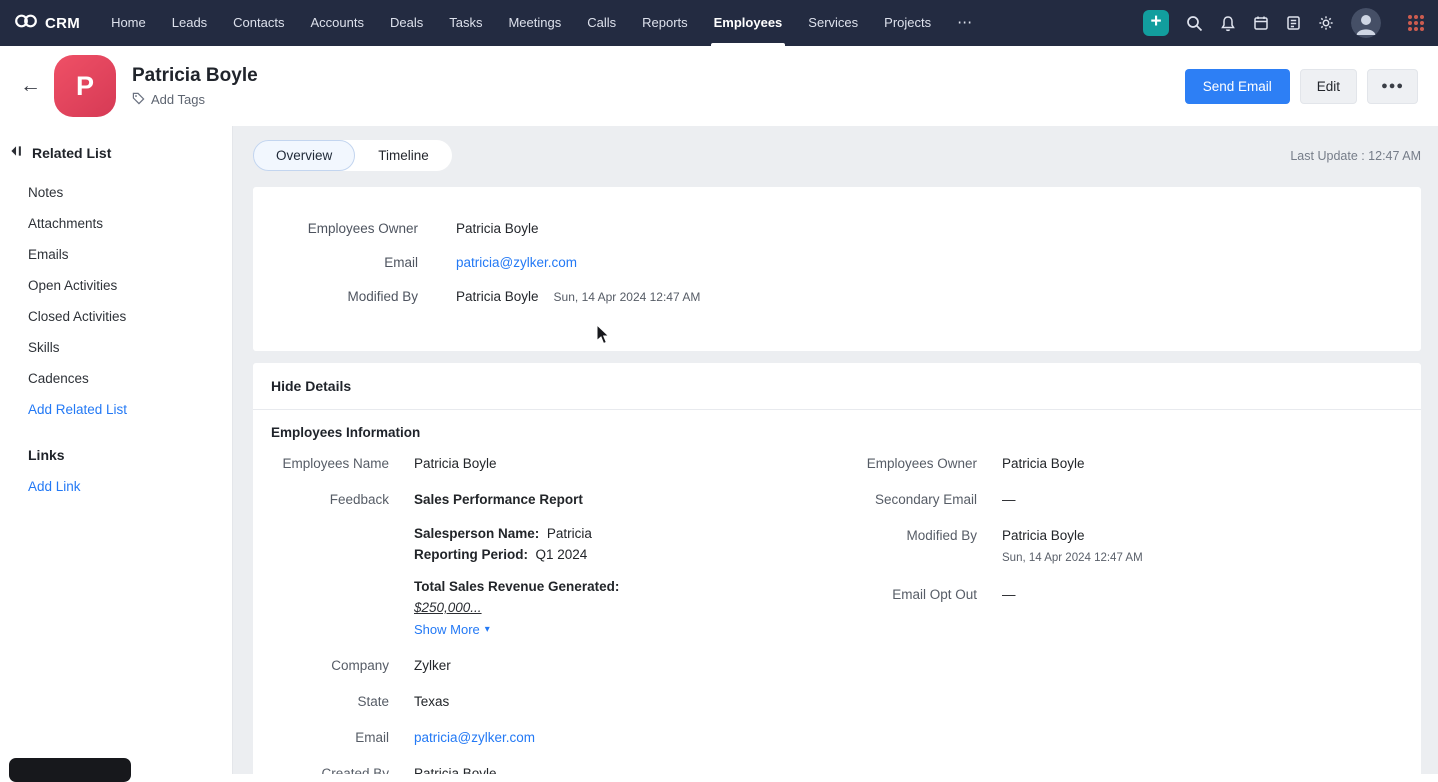 This screenshot has height=782, width=1438. I want to click on nav-item-contacts: Contacts, so click(258, 23).